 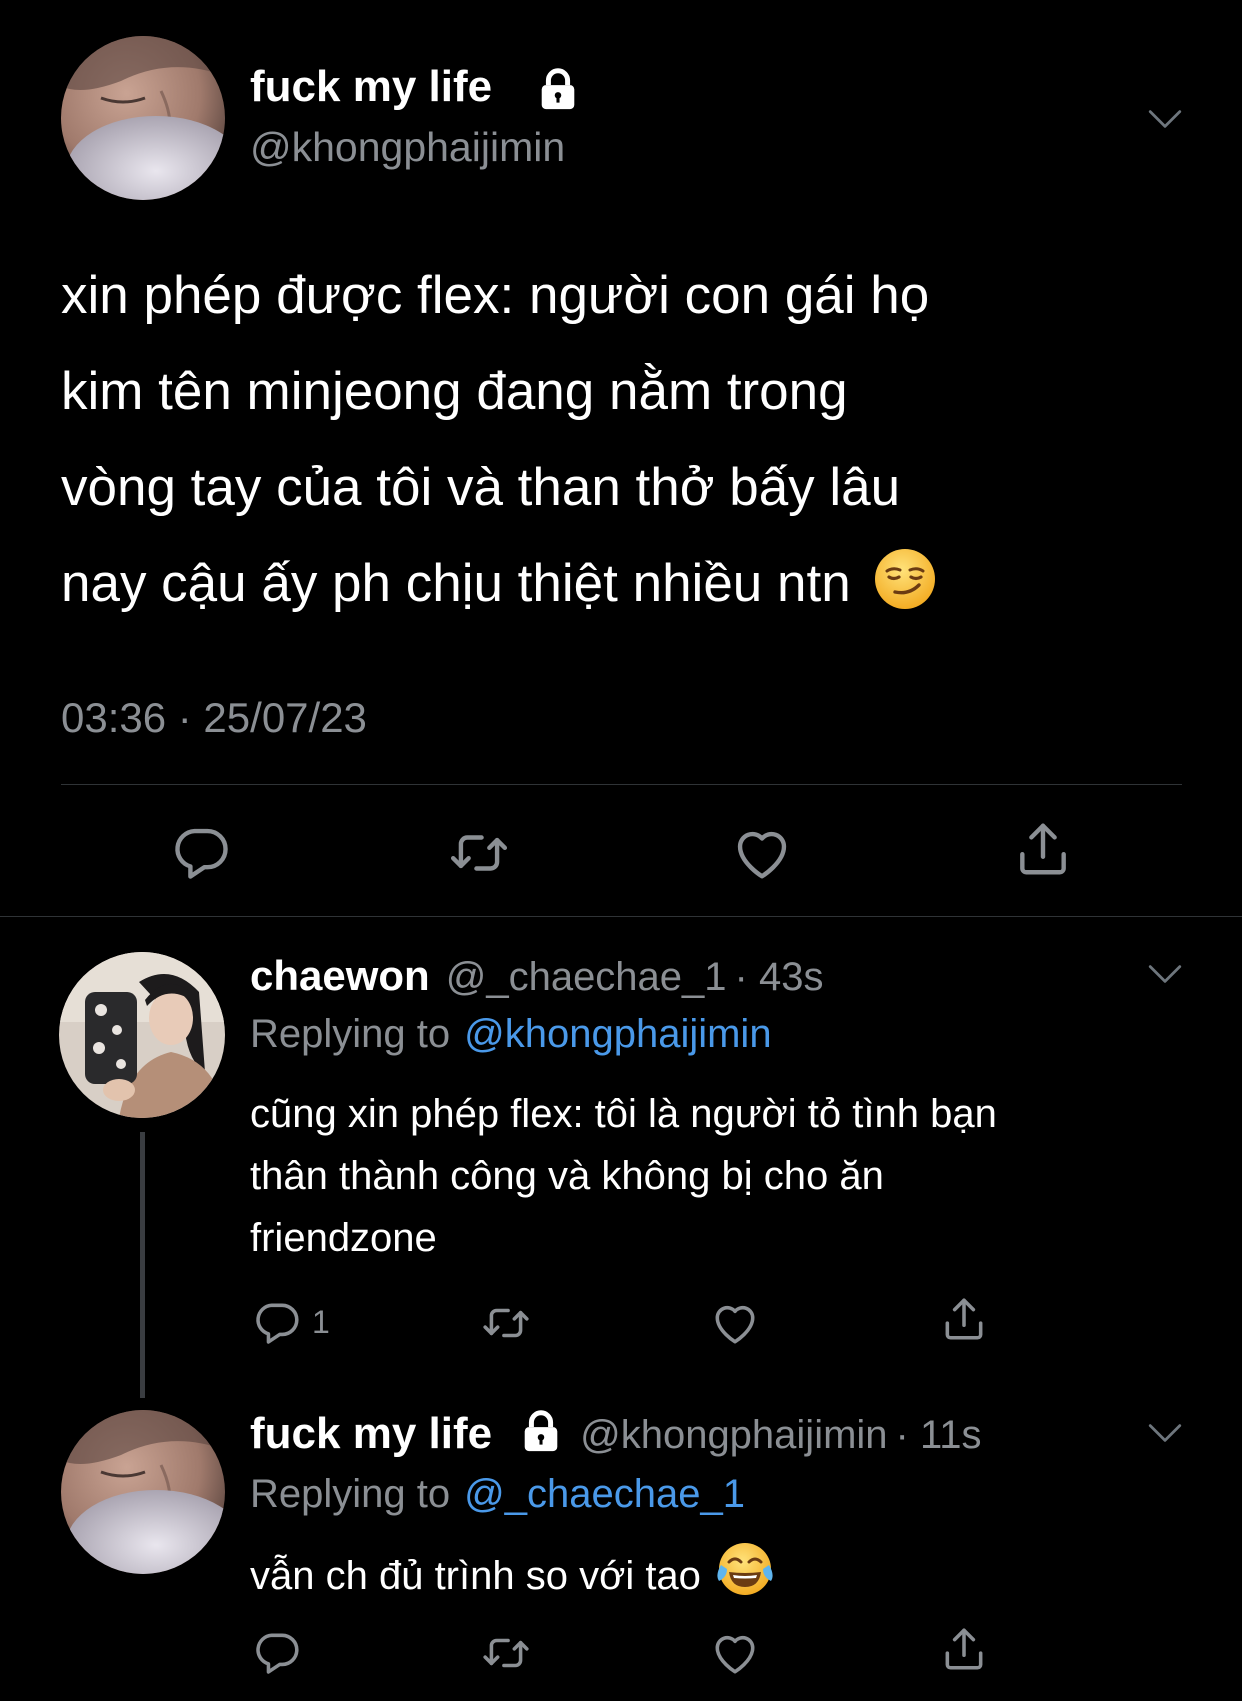 I want to click on replying-to-line: Replying to @khongphaijimin, so click(x=511, y=1034).